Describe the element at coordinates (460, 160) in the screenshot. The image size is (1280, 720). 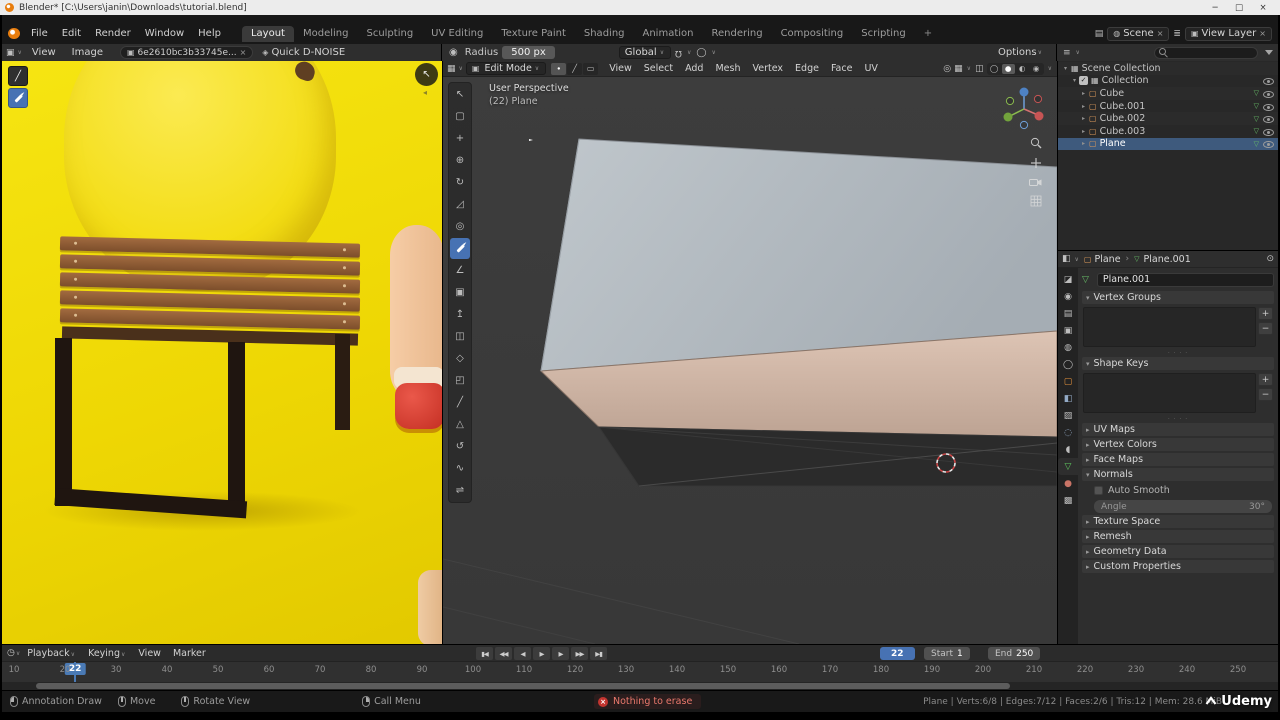
I see `tool-move: ⊕` at that location.